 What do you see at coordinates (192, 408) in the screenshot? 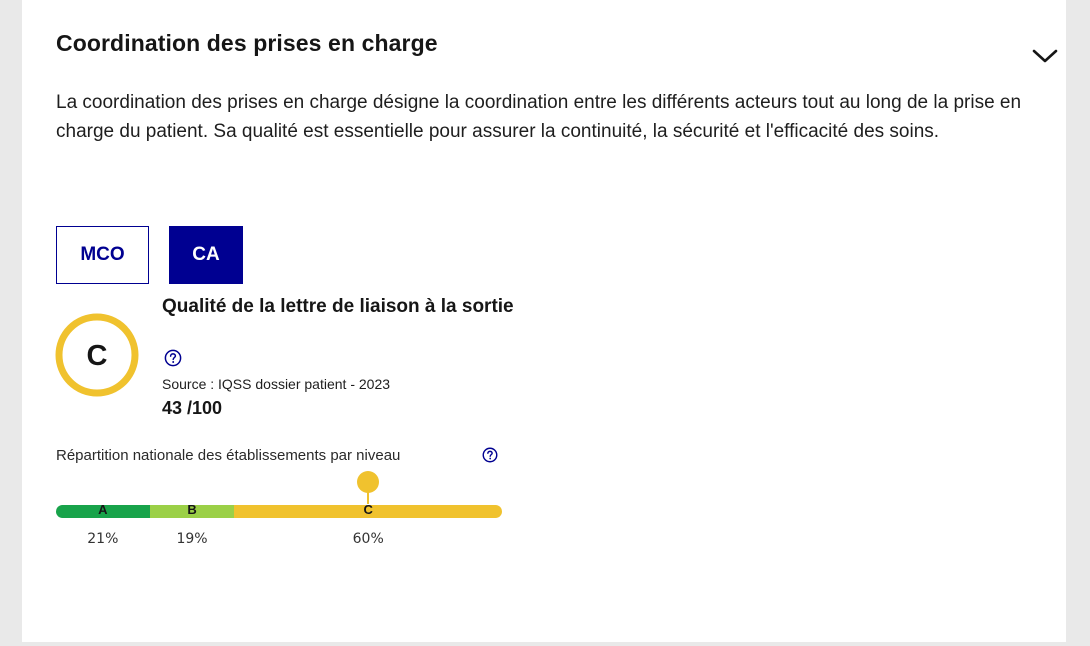
I see `indicator-score: 43 /100` at bounding box center [192, 408].